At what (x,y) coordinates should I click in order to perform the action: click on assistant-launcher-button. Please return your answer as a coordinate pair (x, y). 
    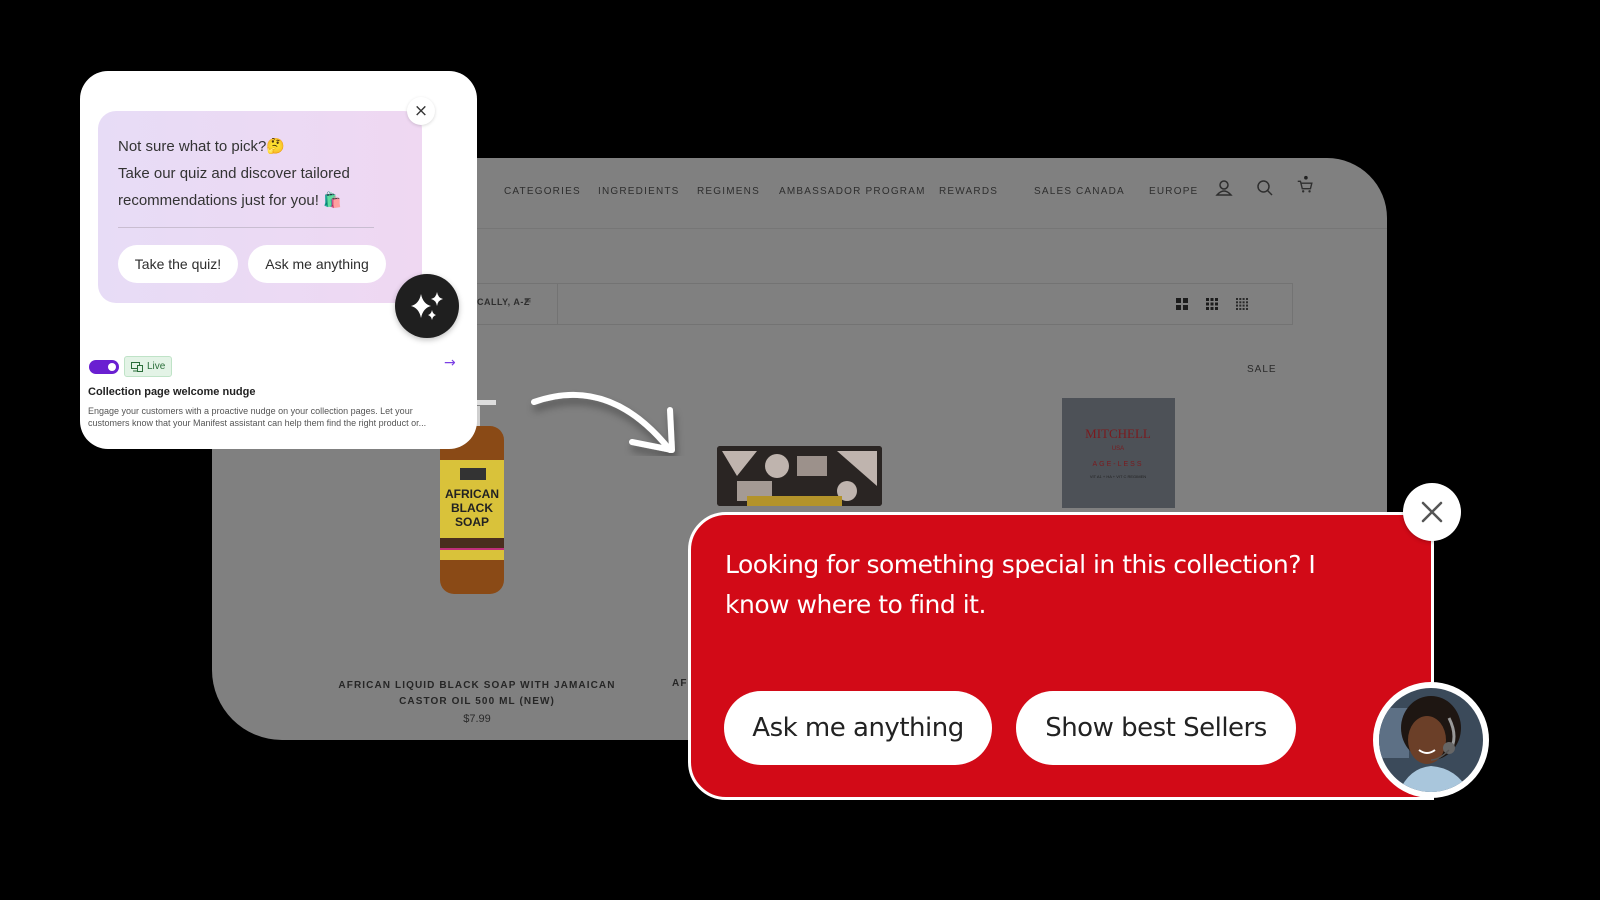
    Looking at the image, I should click on (427, 306).